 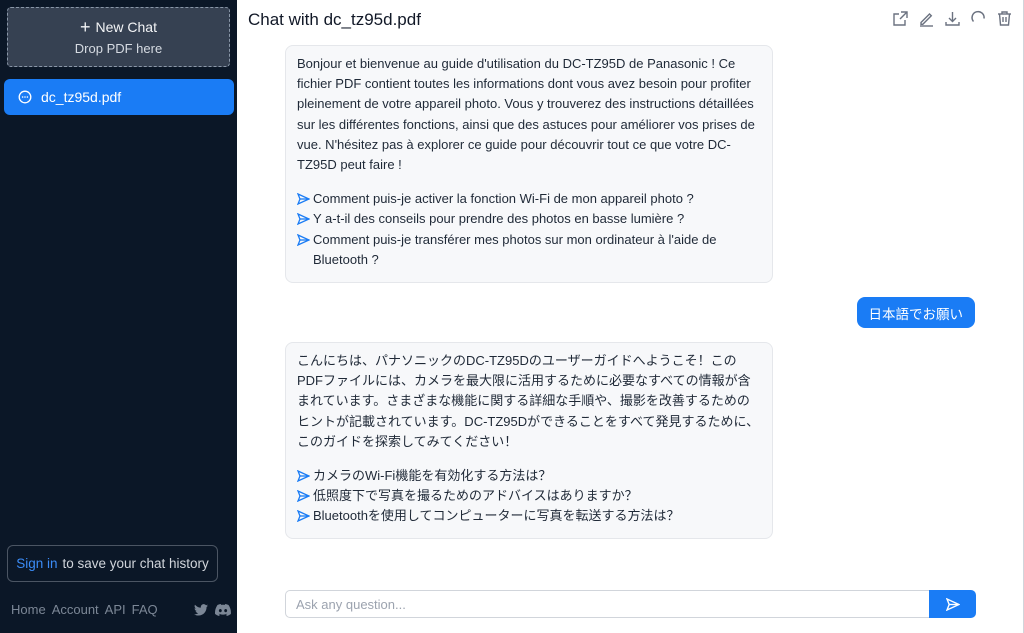 What do you see at coordinates (85, 27) in the screenshot?
I see `plus-icon: +` at bounding box center [85, 27].